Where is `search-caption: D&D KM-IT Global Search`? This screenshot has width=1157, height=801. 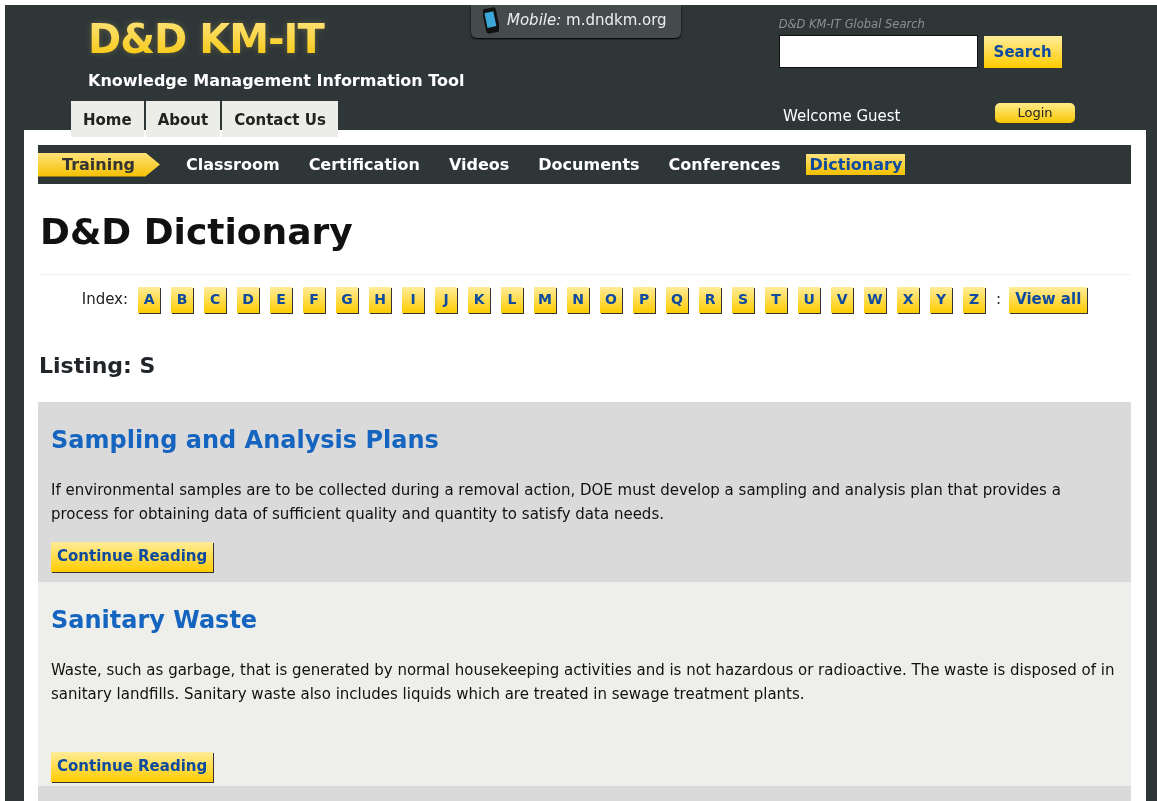
search-caption: D&D KM-IT Global Search is located at coordinates (852, 24).